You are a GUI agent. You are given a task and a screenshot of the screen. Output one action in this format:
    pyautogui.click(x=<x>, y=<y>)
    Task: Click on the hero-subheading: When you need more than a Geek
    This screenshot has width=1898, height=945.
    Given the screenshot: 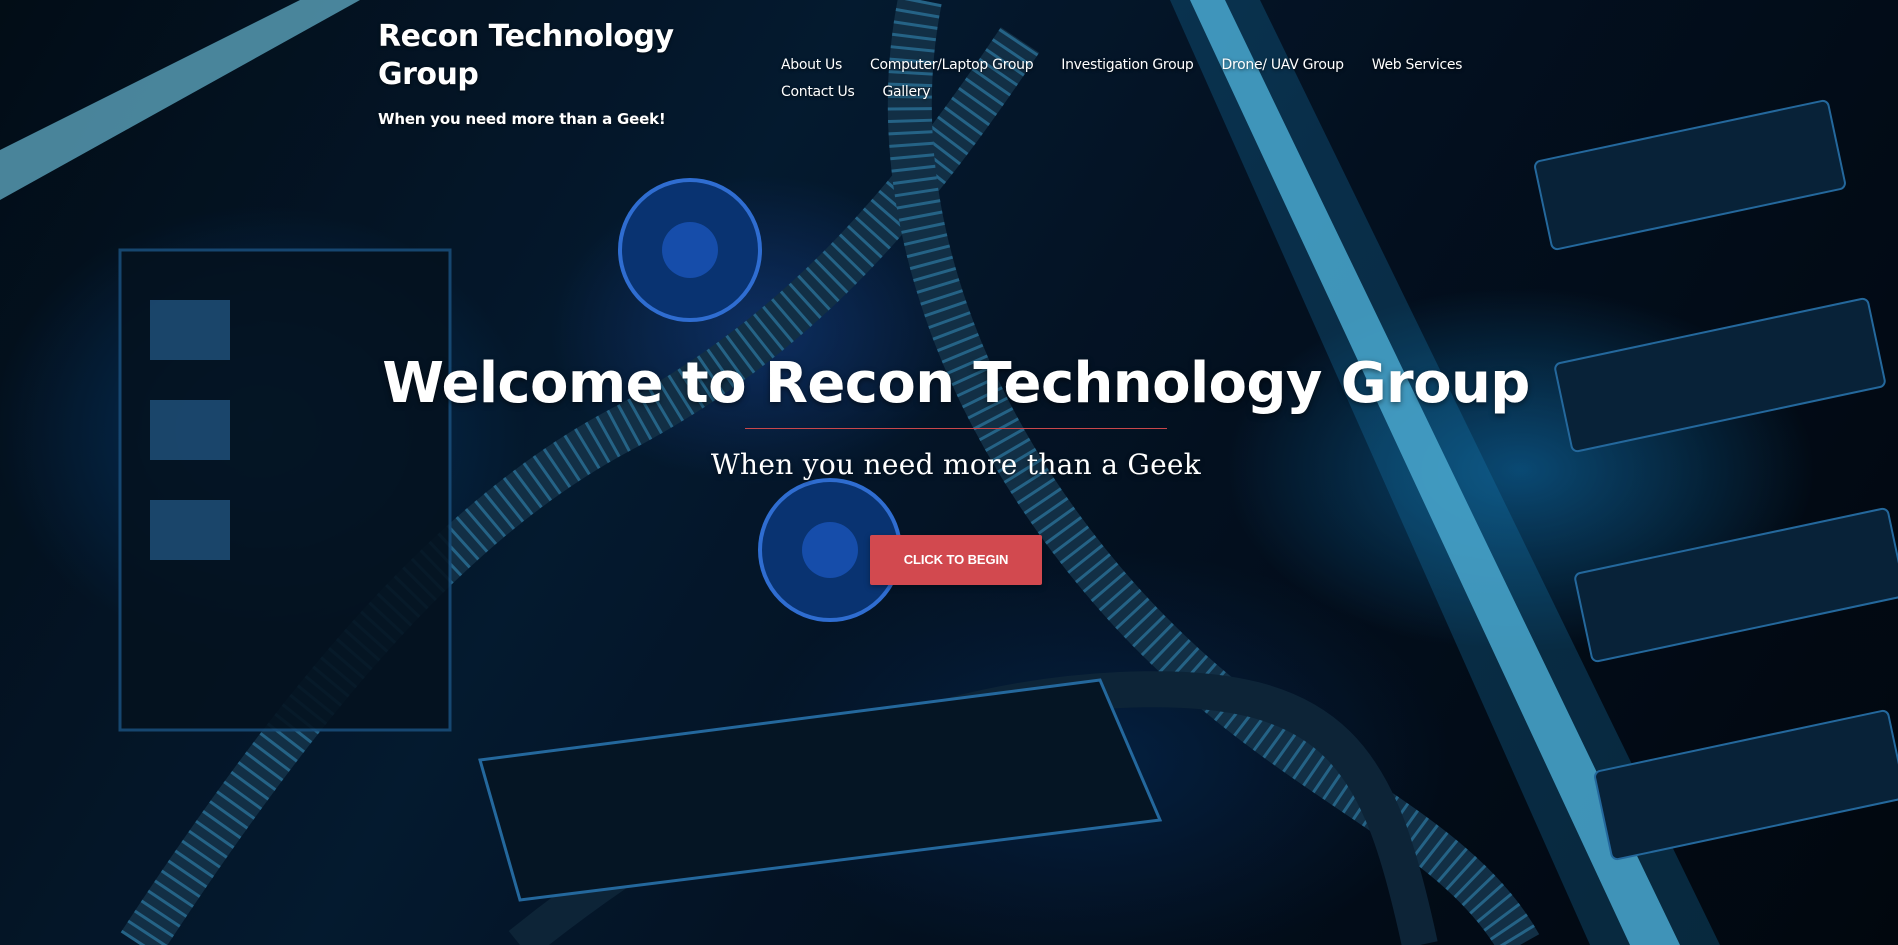 What is the action you would take?
    pyautogui.click(x=956, y=464)
    